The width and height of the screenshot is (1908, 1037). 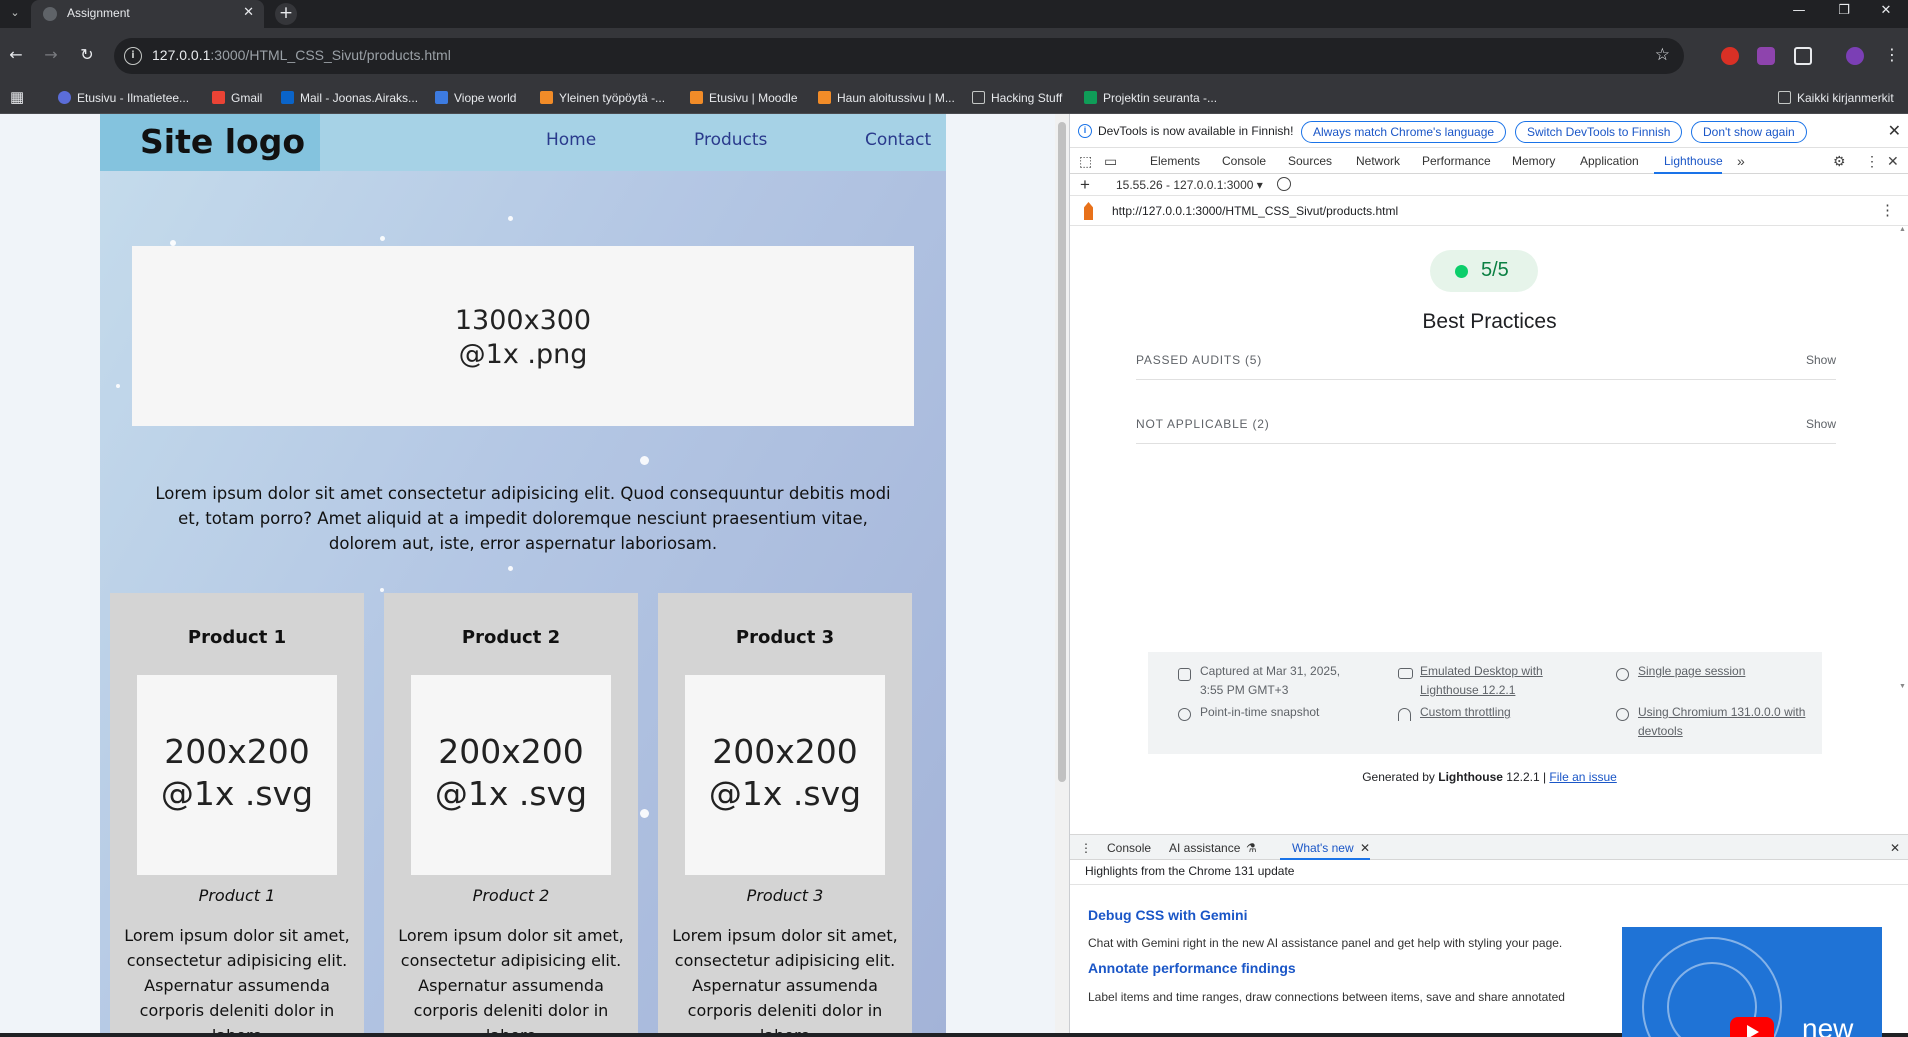 What do you see at coordinates (1456, 161) in the screenshot?
I see `tab-performance: Performance` at bounding box center [1456, 161].